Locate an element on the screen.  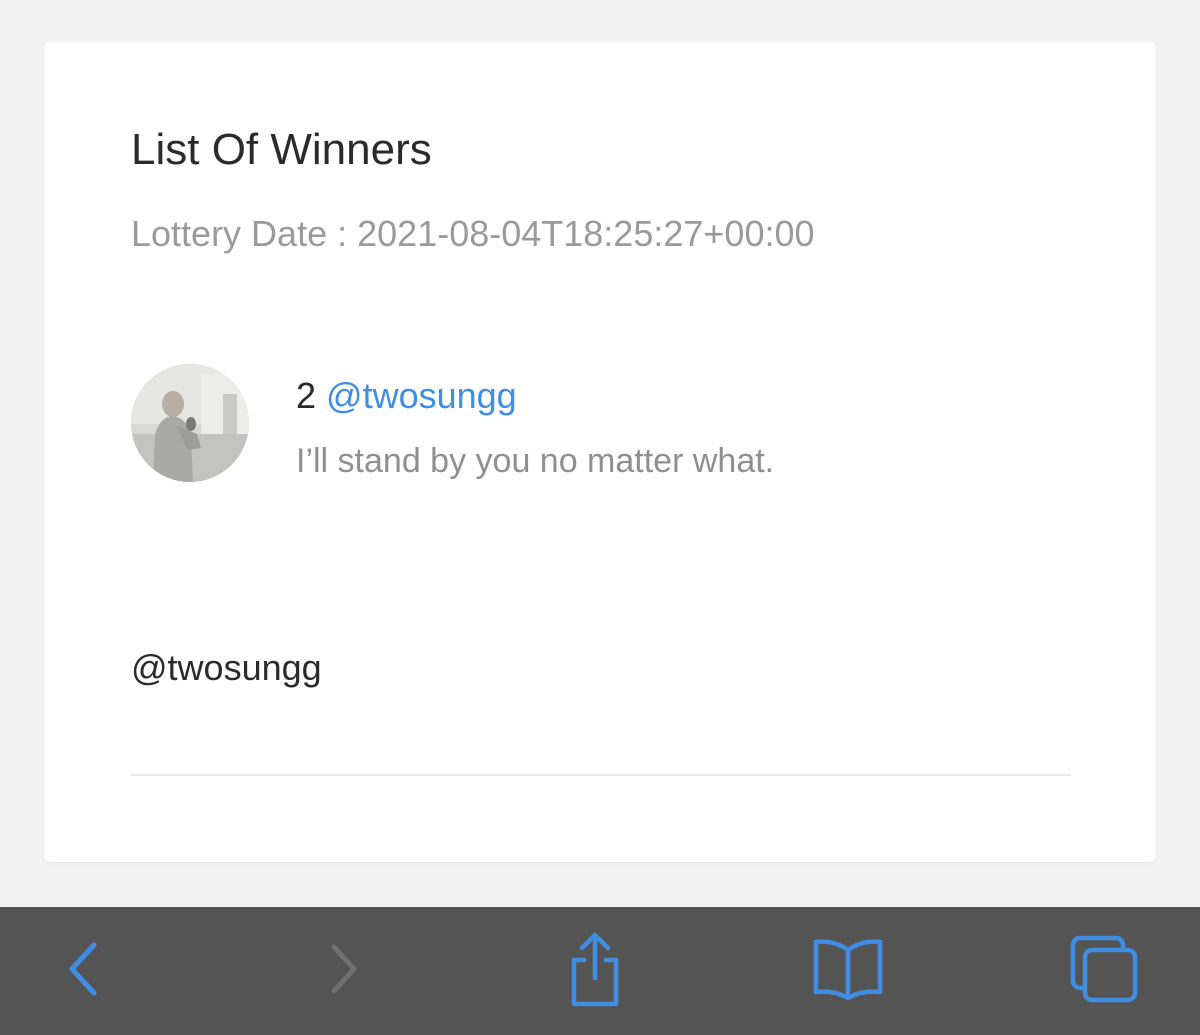
chevron-right-icon is located at coordinates (344, 969).